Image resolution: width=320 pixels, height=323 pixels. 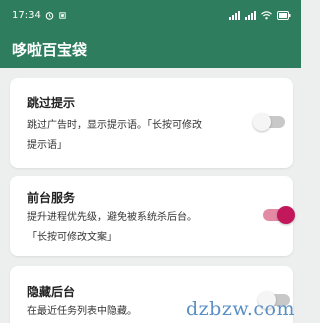 I want to click on app-title: 哆啦百宝袋, so click(x=50, y=49).